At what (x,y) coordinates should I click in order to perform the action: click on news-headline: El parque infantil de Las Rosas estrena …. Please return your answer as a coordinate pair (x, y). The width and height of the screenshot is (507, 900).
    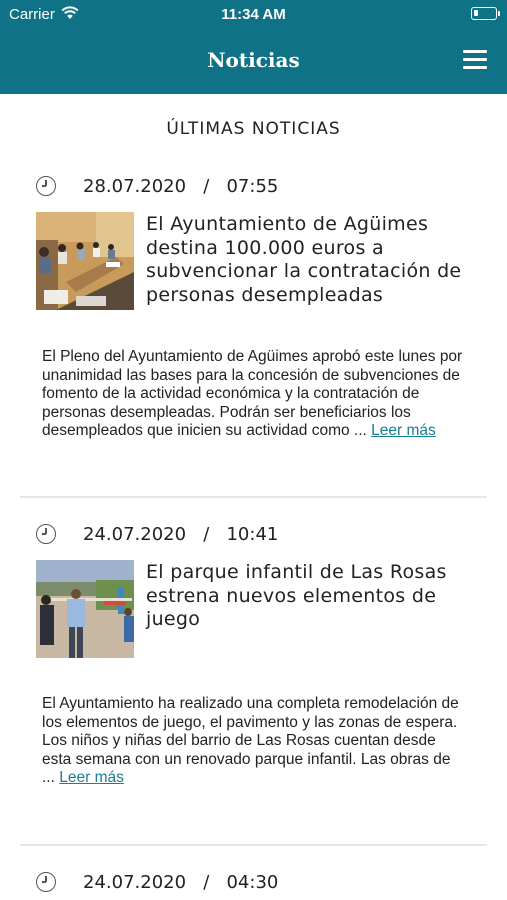
    Looking at the image, I should click on (306, 596).